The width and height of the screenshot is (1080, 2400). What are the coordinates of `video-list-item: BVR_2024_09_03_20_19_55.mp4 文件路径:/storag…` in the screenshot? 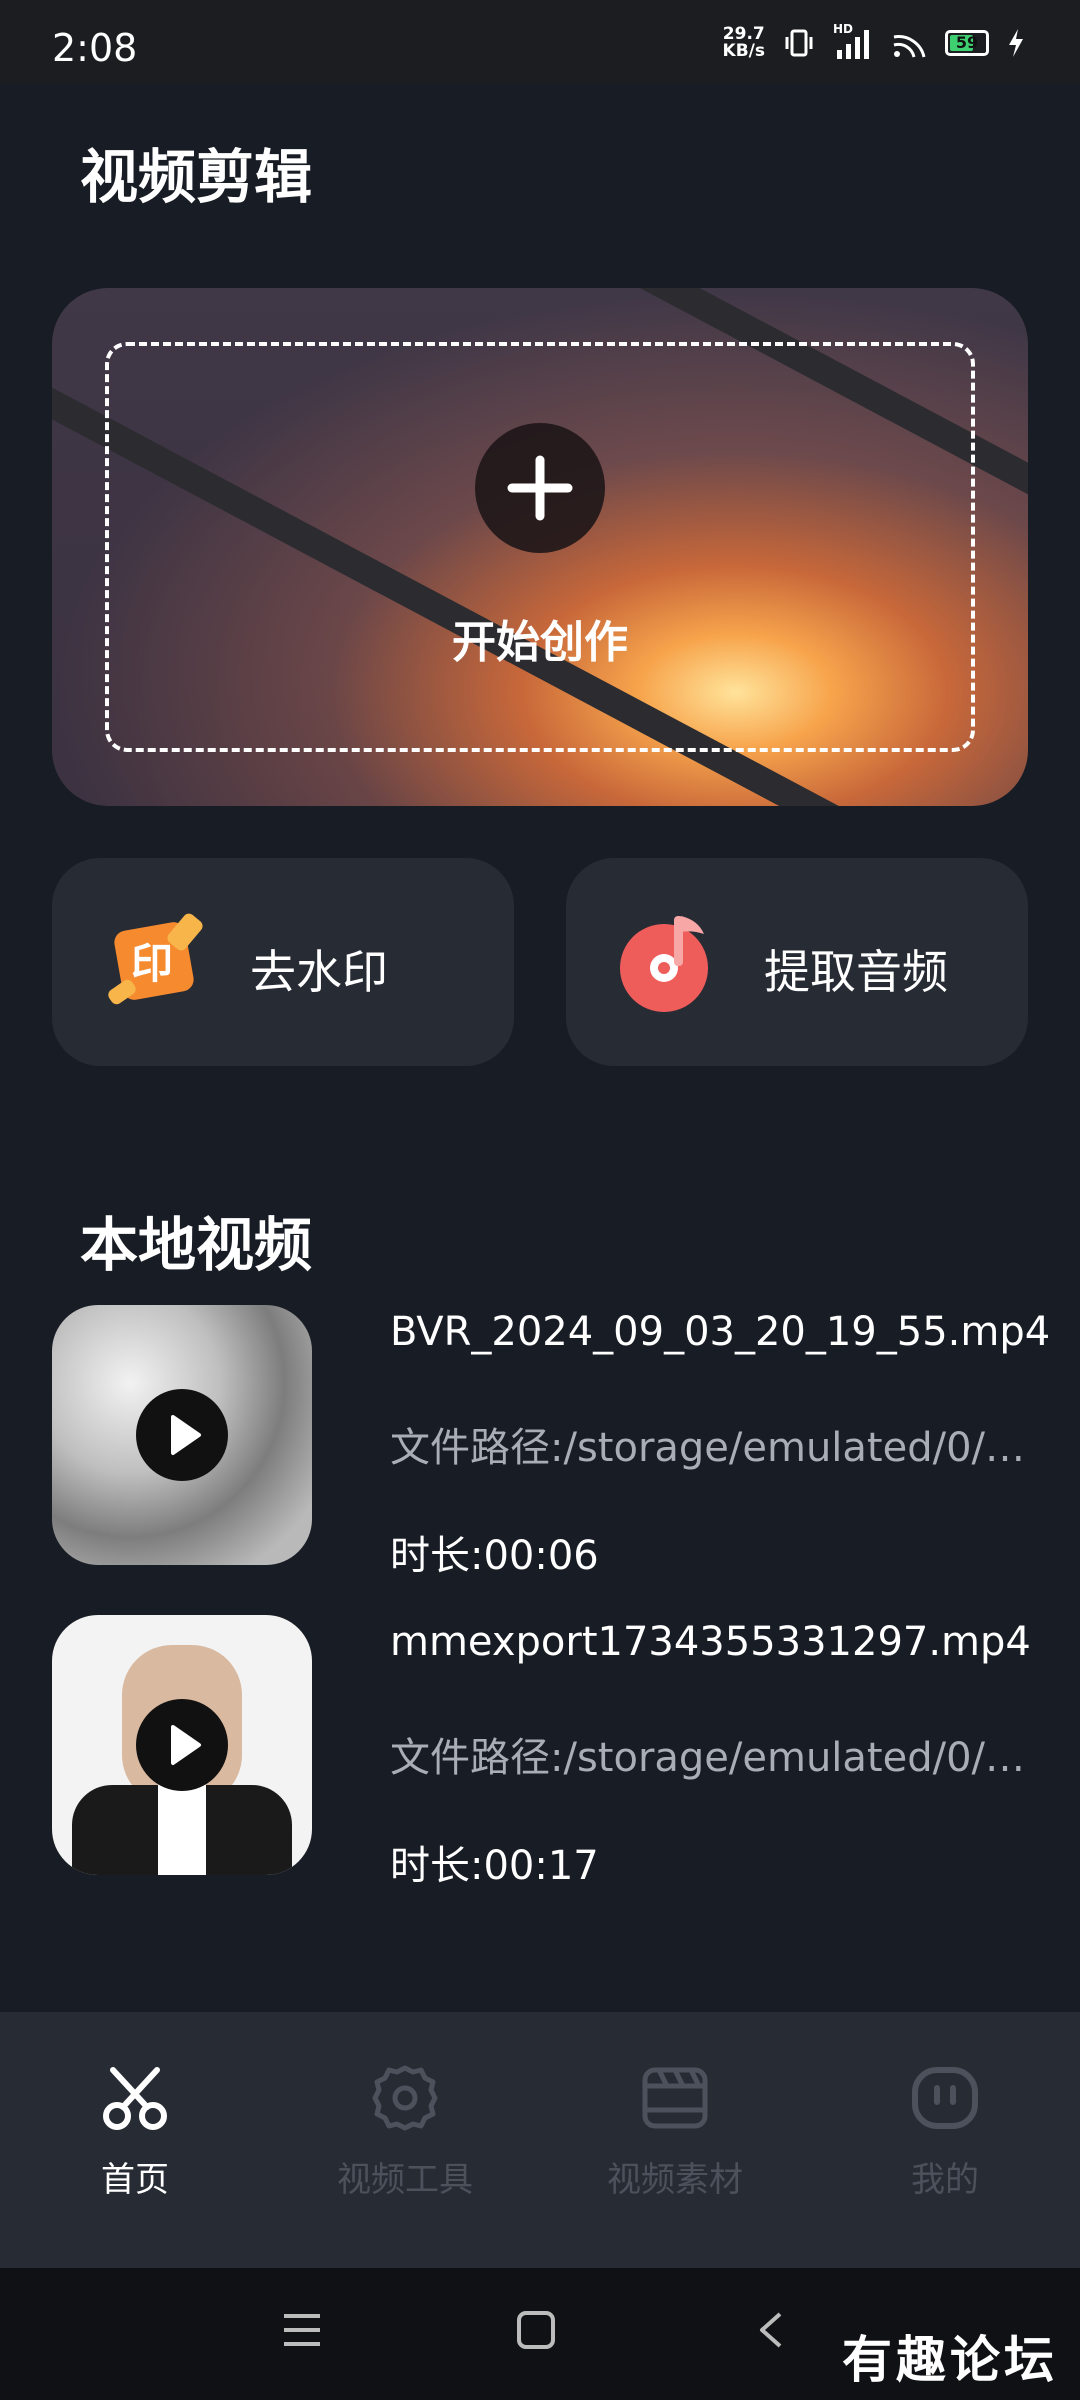 It's located at (551, 1442).